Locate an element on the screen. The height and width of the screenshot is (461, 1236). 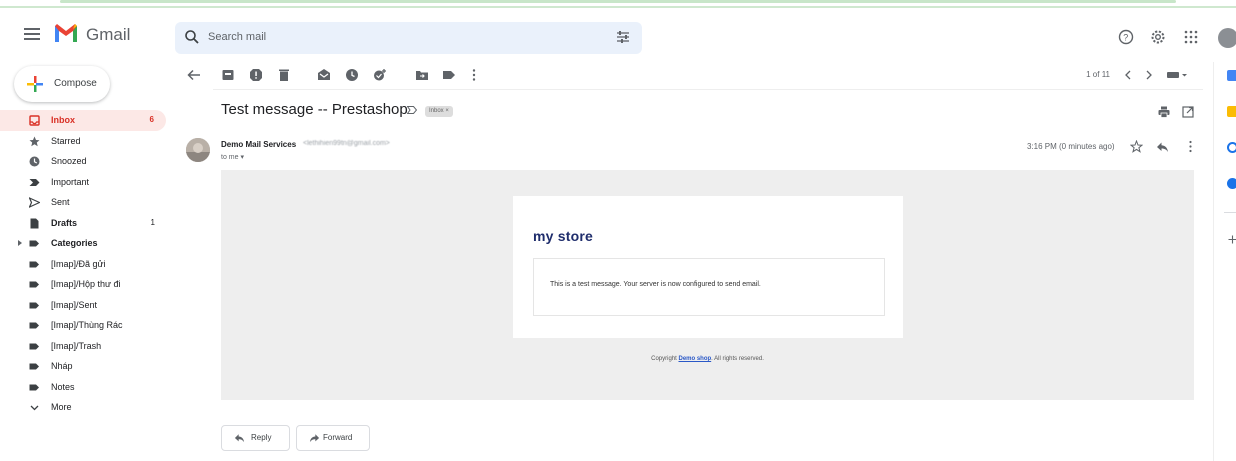
message-toolbar: 1 of 11 is located at coordinates (695, 75).